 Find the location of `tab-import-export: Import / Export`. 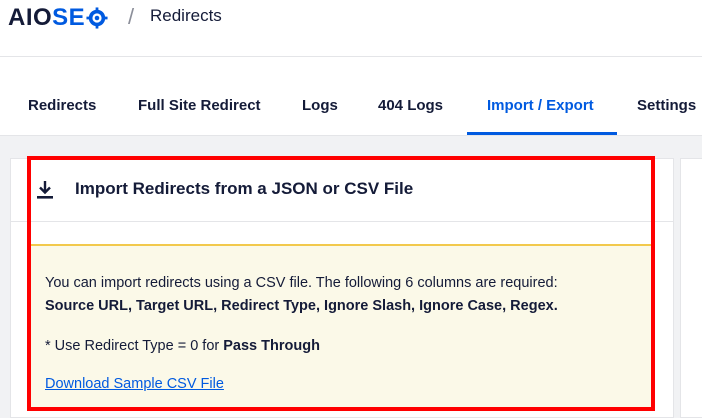

tab-import-export: Import / Export is located at coordinates (540, 105).